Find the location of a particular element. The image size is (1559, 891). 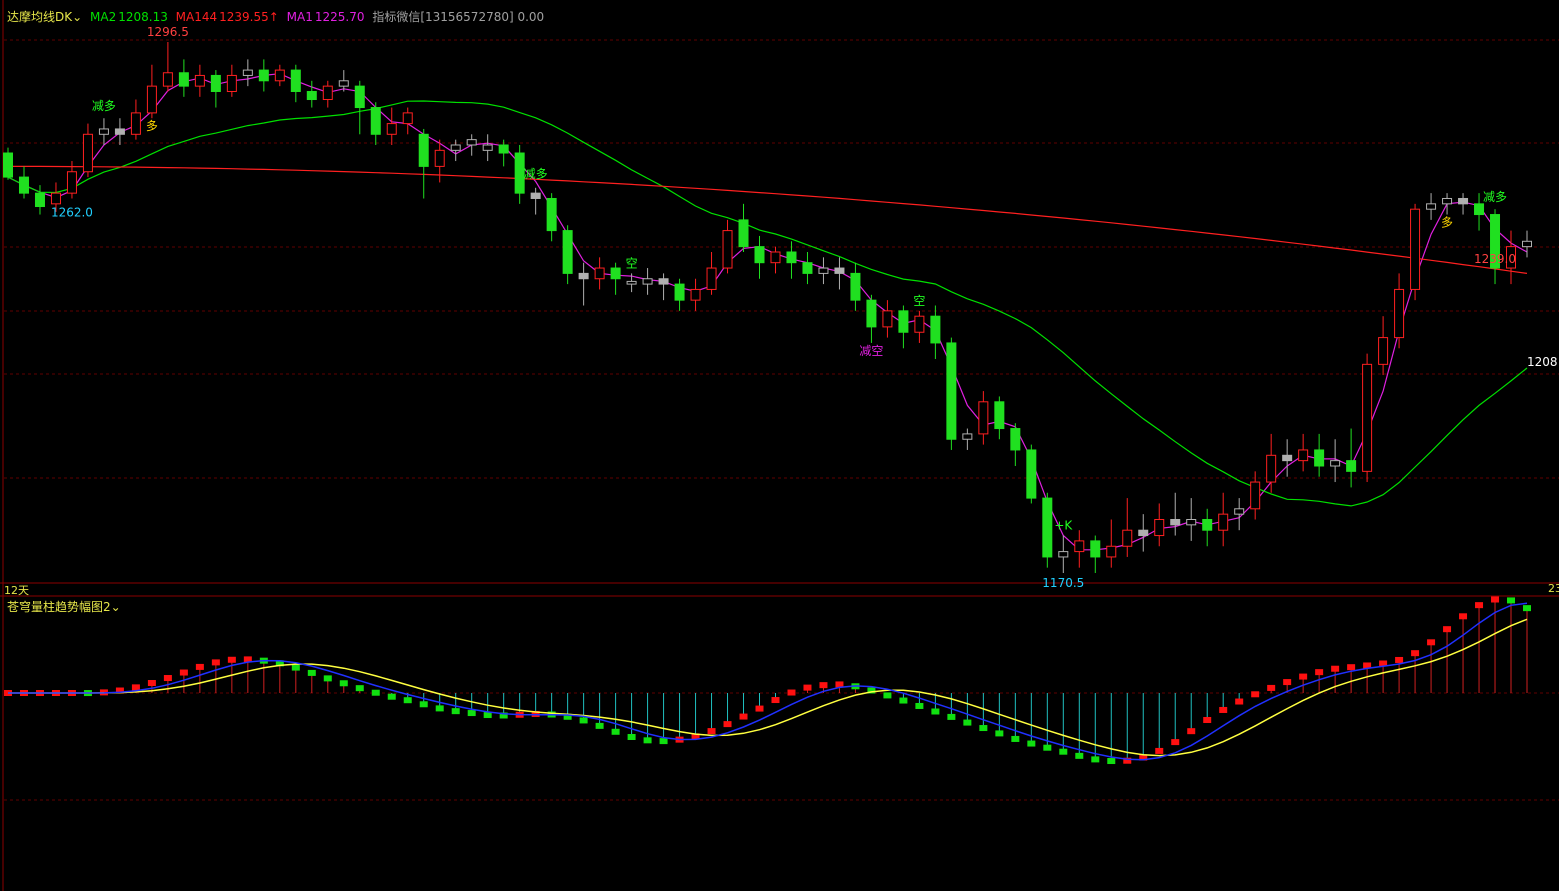

ma144-end-label: 1239.0 is located at coordinates (1495, 259).